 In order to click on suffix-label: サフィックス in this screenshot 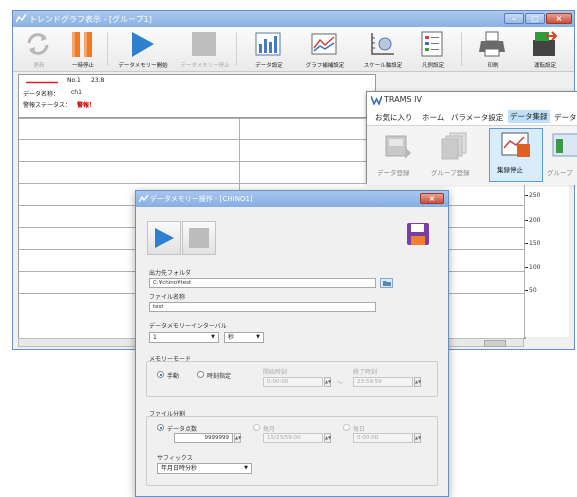, I will do `click(175, 458)`.